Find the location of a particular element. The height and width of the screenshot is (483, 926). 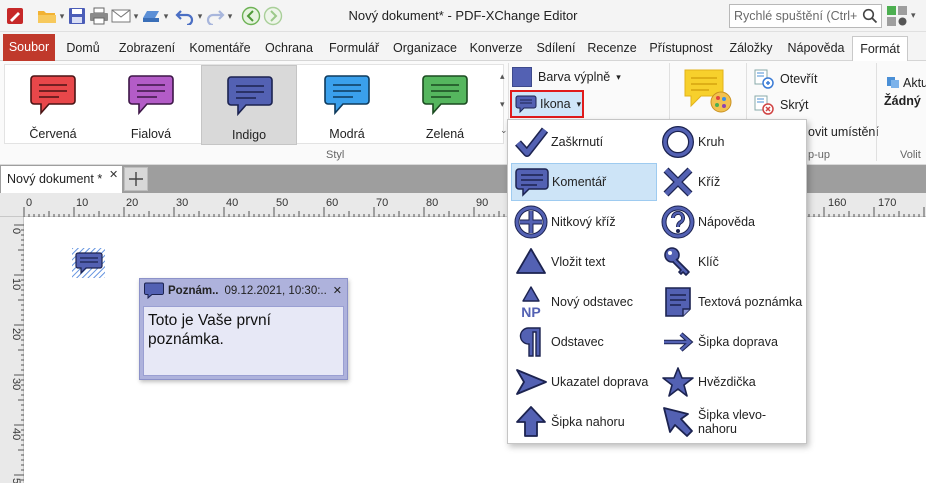

icon-option-sipka-nahoru: Šipka nahoru is located at coordinates (584, 422).